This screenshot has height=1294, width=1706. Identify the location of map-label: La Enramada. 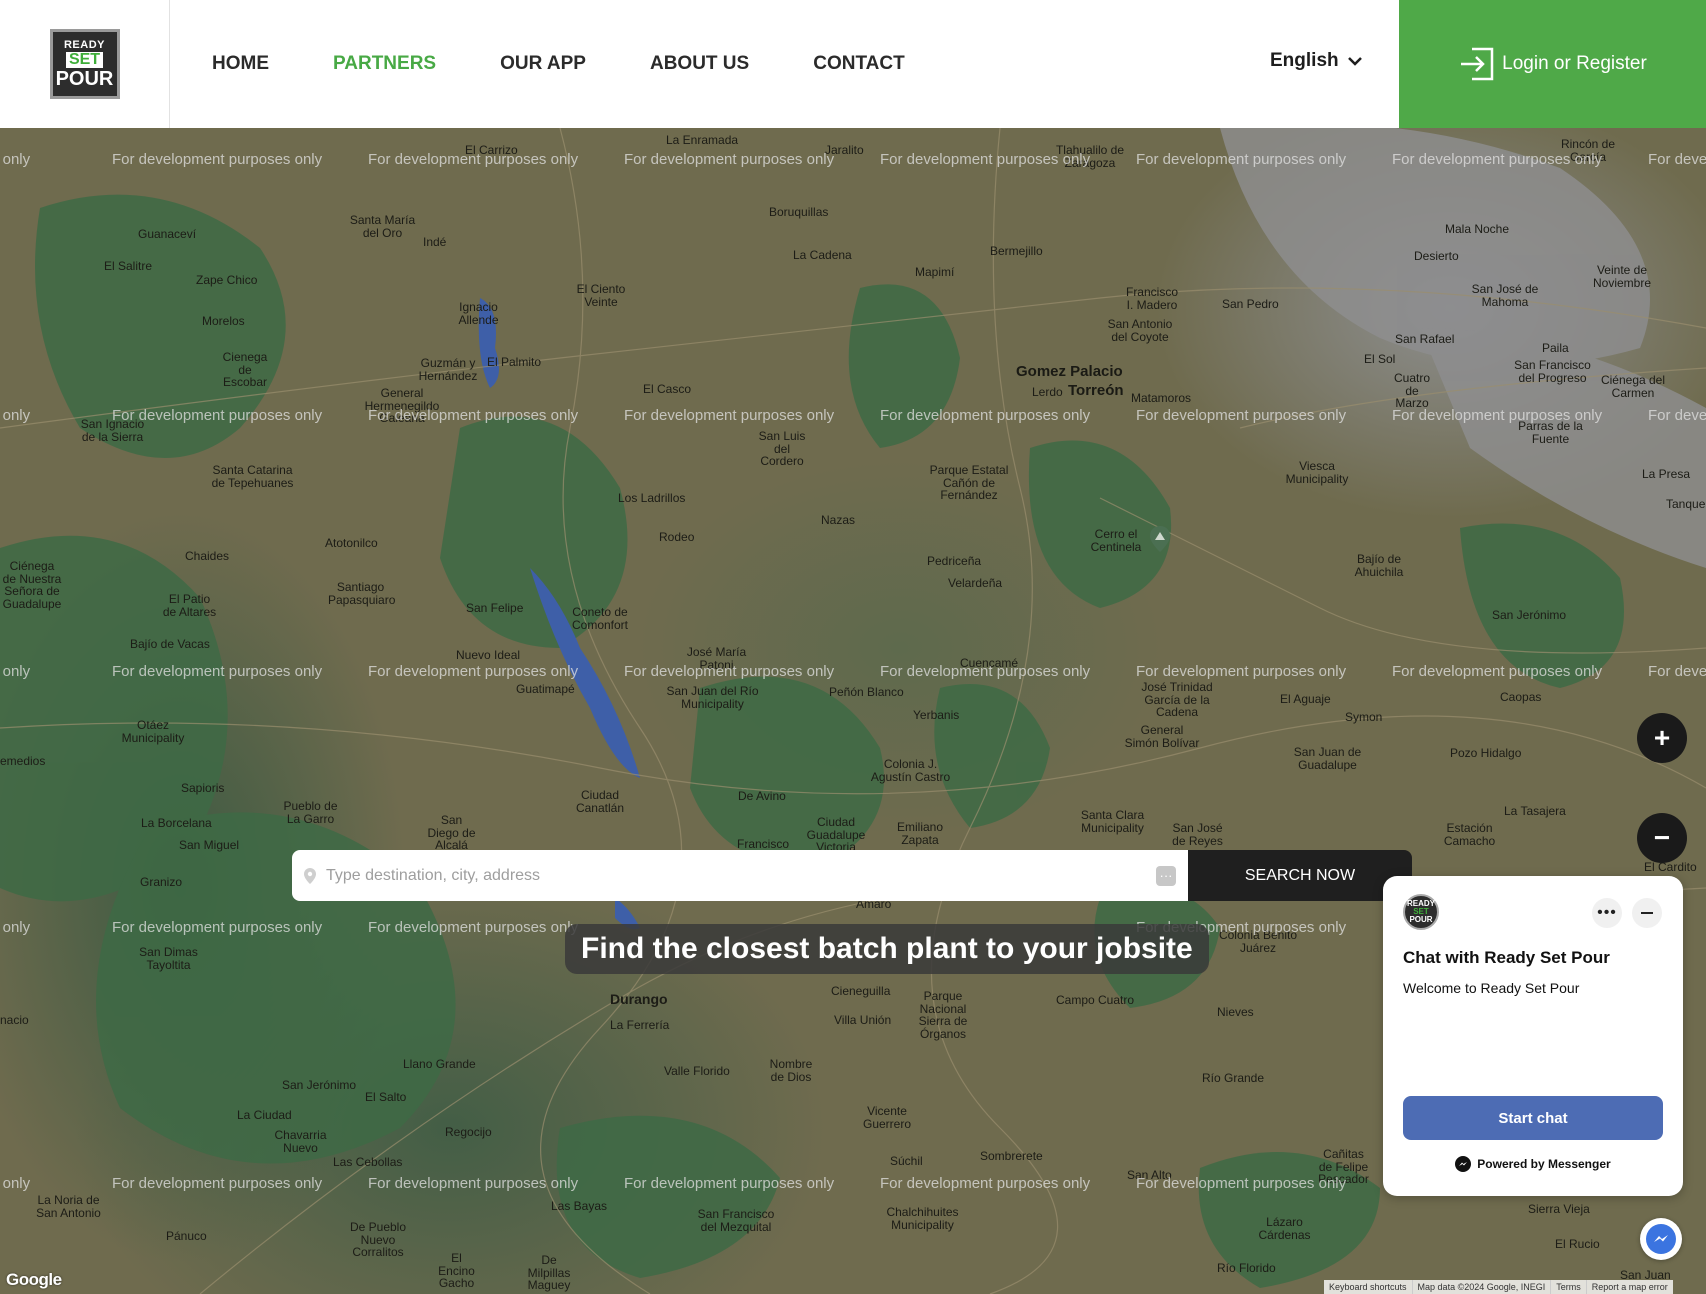
(702, 140).